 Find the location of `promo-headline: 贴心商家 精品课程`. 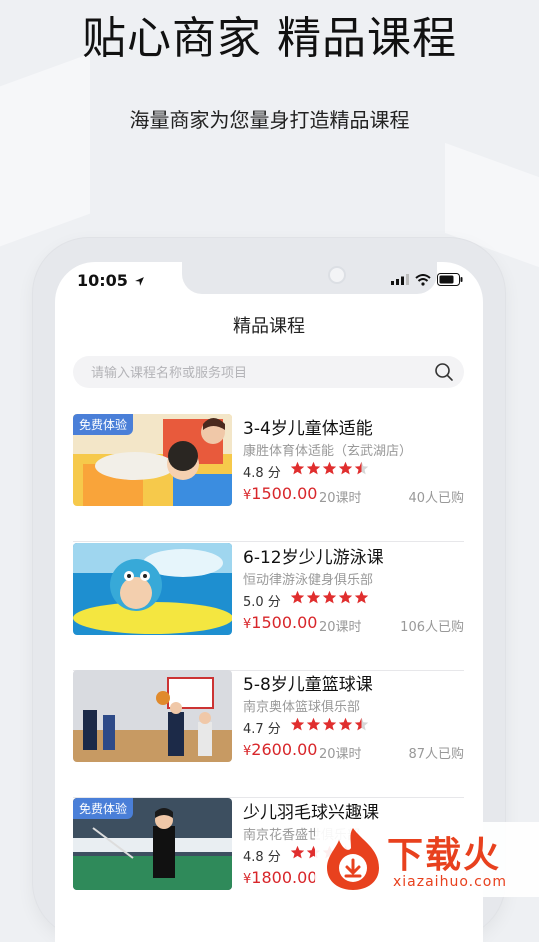

promo-headline: 贴心商家 精品课程 is located at coordinates (269, 38).